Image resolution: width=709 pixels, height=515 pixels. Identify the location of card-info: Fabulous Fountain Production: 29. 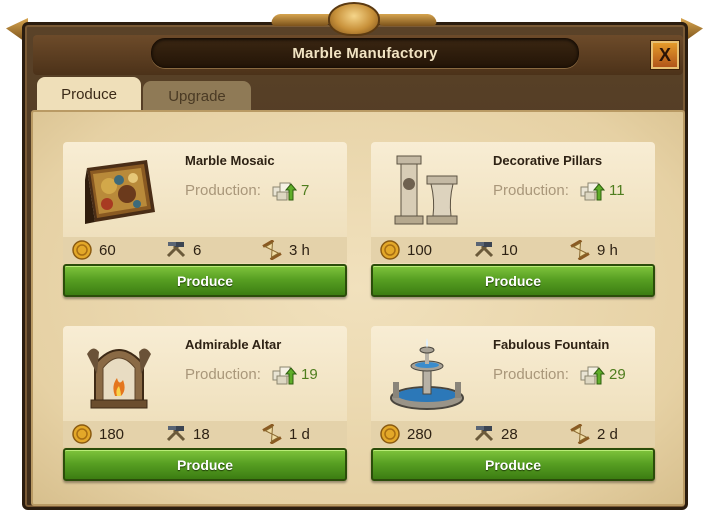
(513, 373).